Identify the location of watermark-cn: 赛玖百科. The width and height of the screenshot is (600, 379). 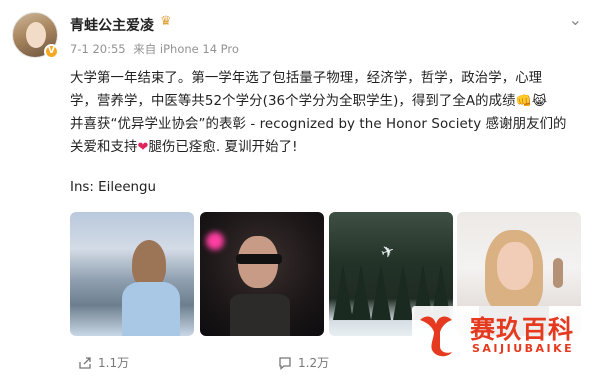
(522, 329).